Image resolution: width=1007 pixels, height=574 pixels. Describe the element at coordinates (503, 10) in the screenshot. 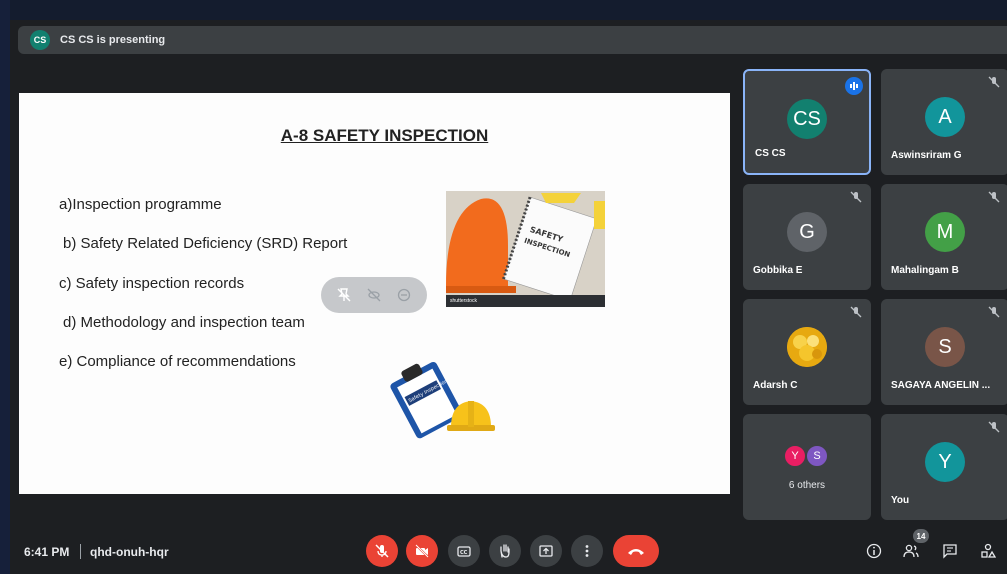

I see `window-frame-top` at that location.